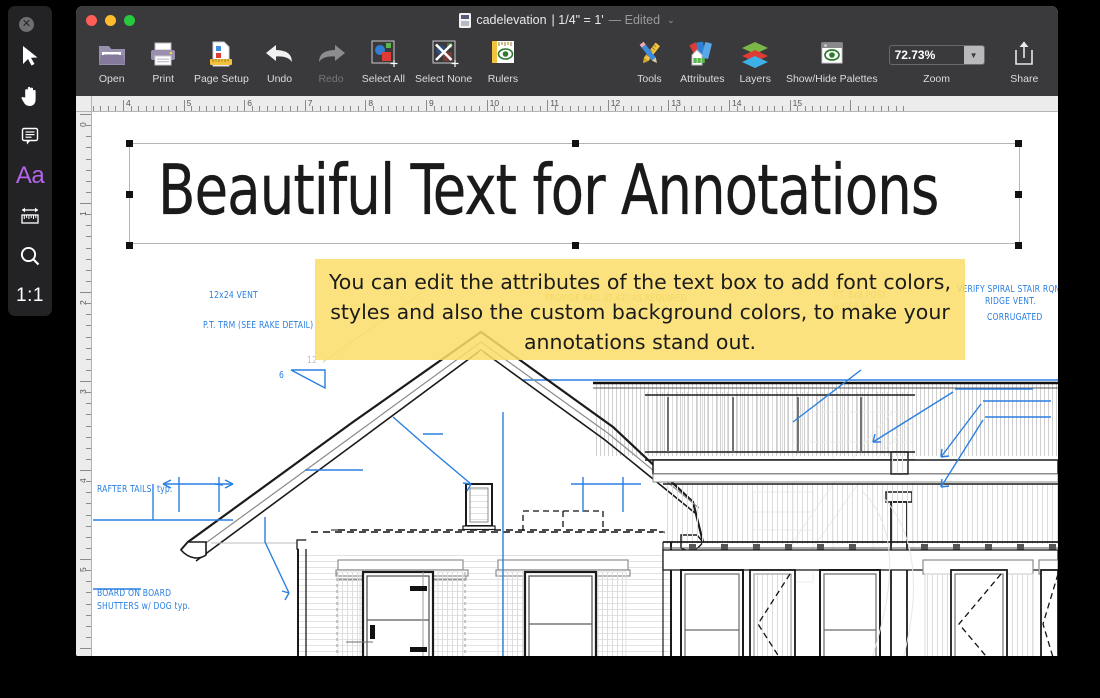 Image resolution: width=1100 pixels, height=698 pixels. What do you see at coordinates (797, 103) in the screenshot?
I see `ruler-label: 15` at bounding box center [797, 103].